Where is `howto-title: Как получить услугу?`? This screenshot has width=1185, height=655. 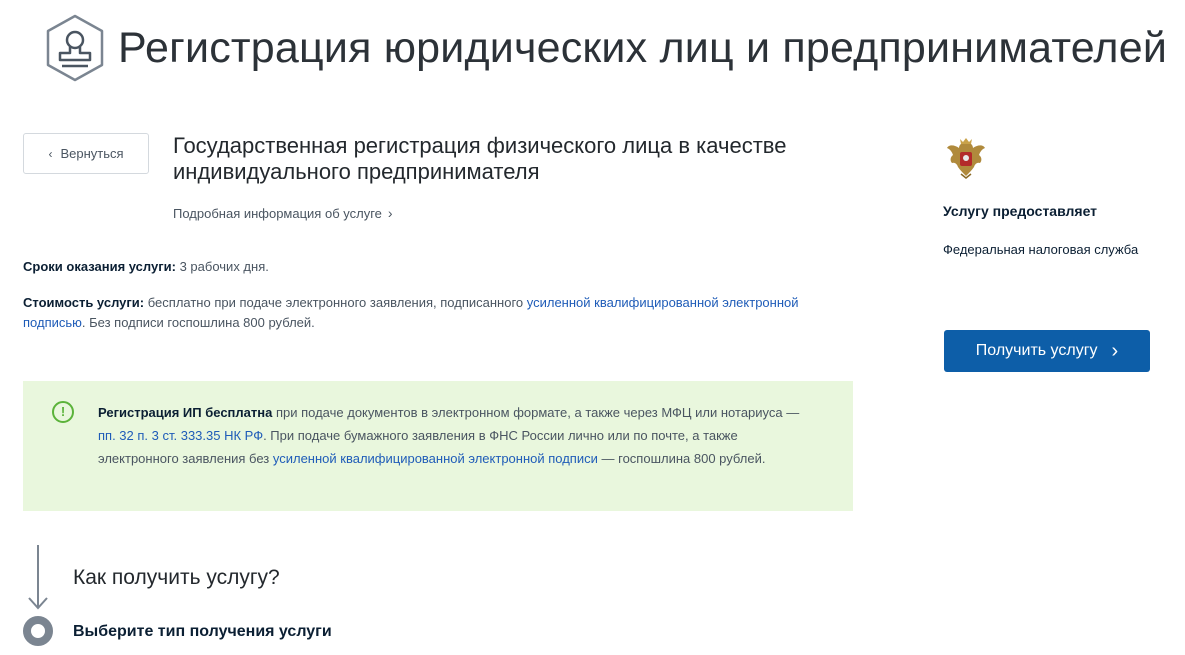 howto-title: Как получить услугу? is located at coordinates (176, 577).